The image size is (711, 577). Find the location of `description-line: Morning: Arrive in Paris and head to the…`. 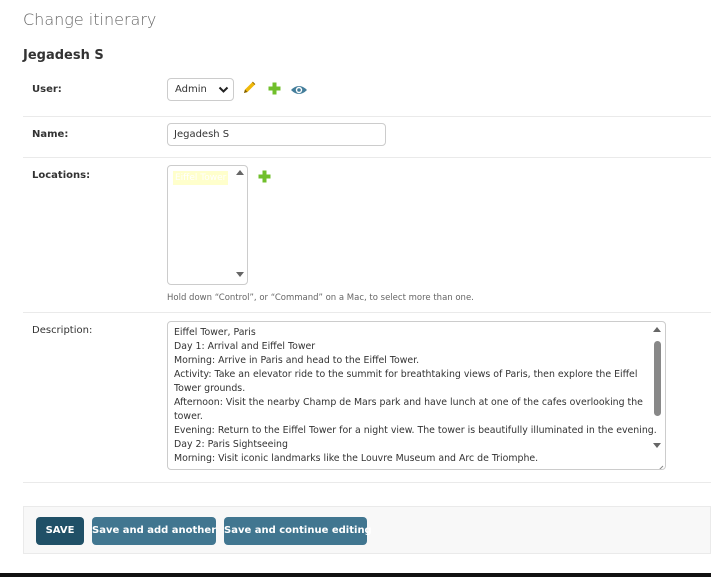

description-line: Morning: Arrive in Paris and head to the… is located at coordinates (297, 360).